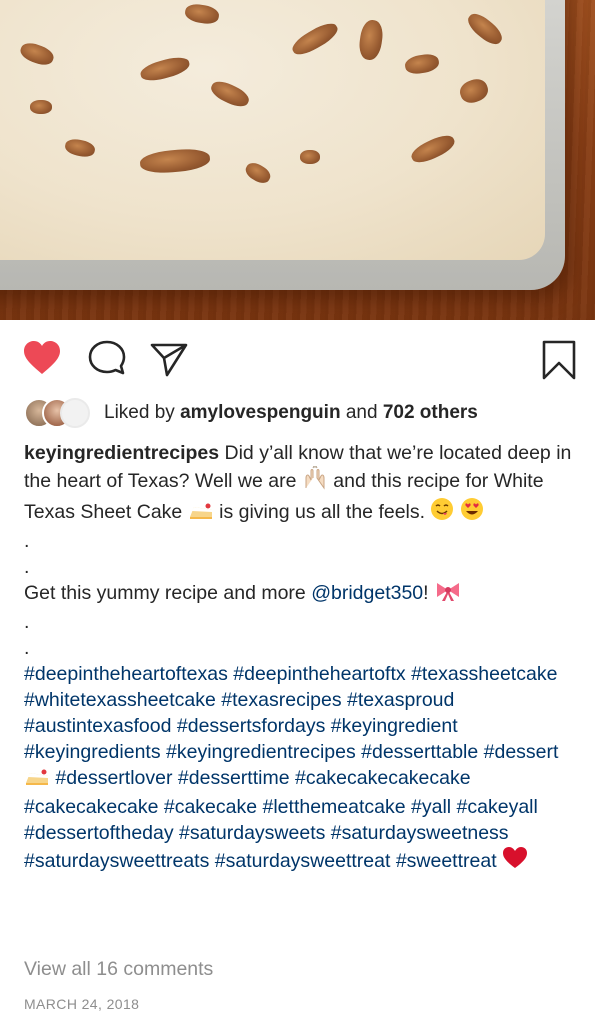 This screenshot has height=1023, width=595. What do you see at coordinates (521, 752) in the screenshot?
I see `hashtag-link: #dessert` at bounding box center [521, 752].